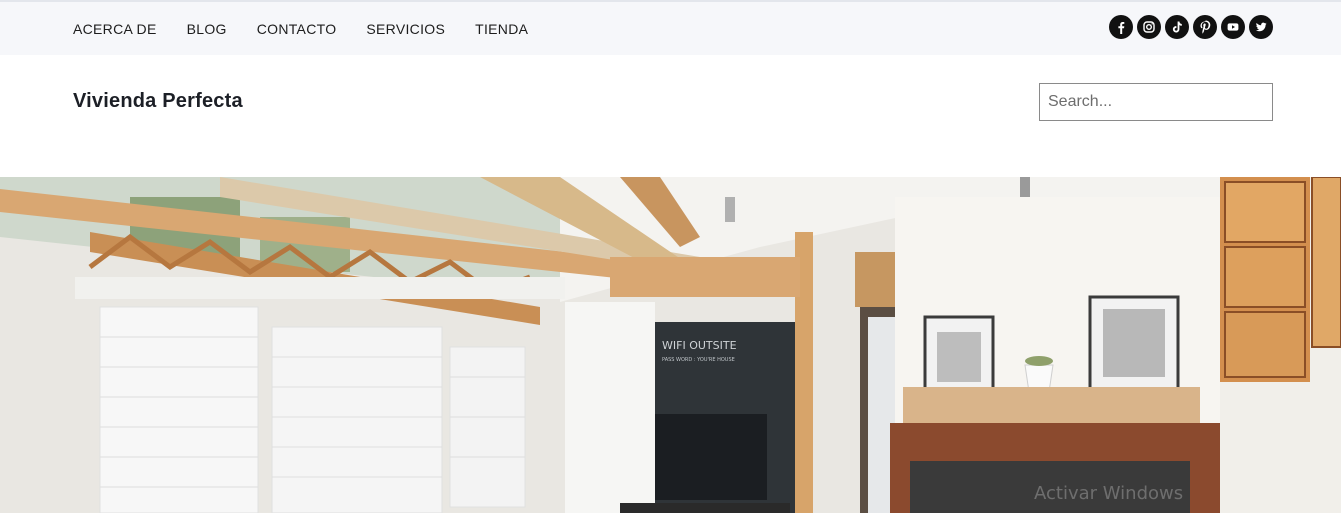  I want to click on instagram-icon, so click(1149, 27).